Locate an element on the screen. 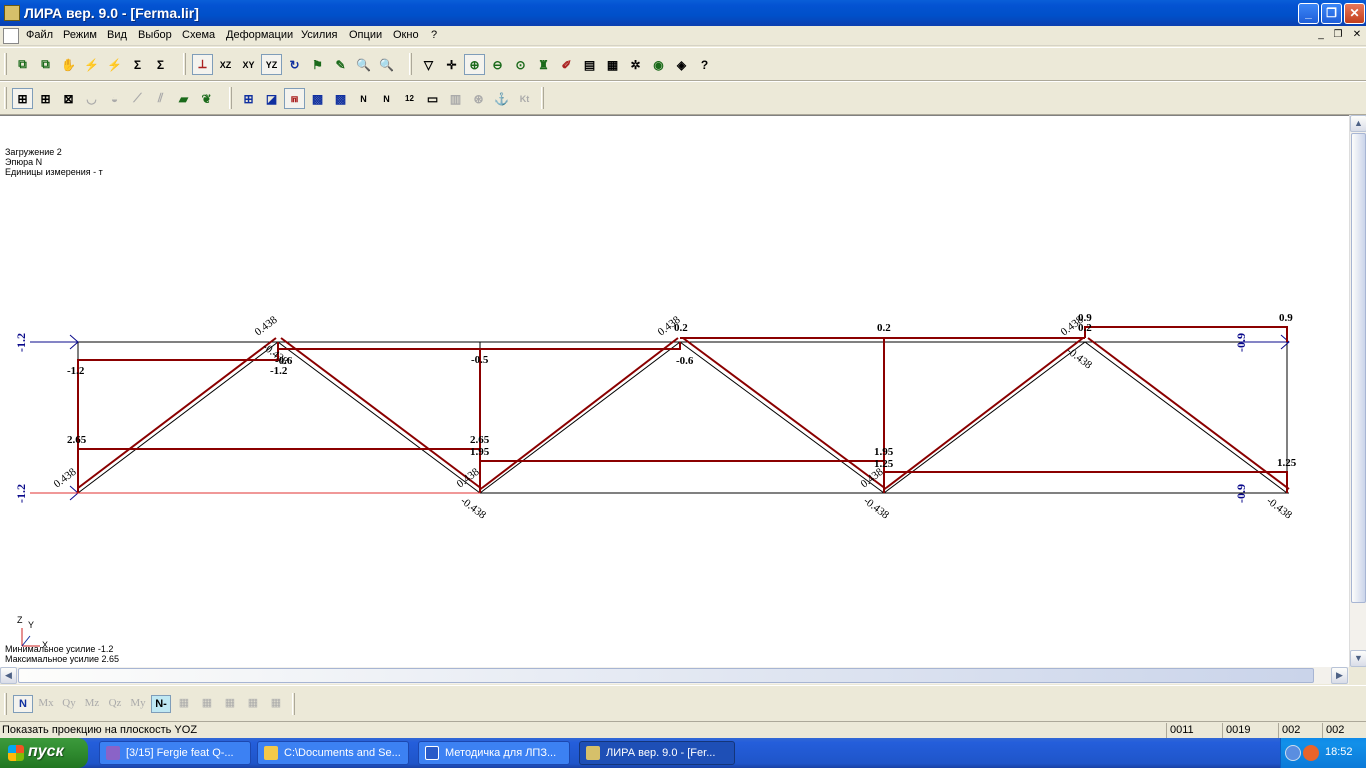 The image size is (1366, 768). label-b2: 2.65 is located at coordinates (480, 440).